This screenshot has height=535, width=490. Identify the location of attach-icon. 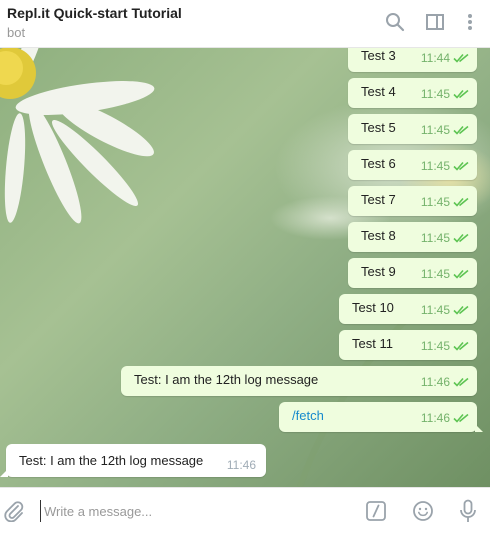
(14, 513).